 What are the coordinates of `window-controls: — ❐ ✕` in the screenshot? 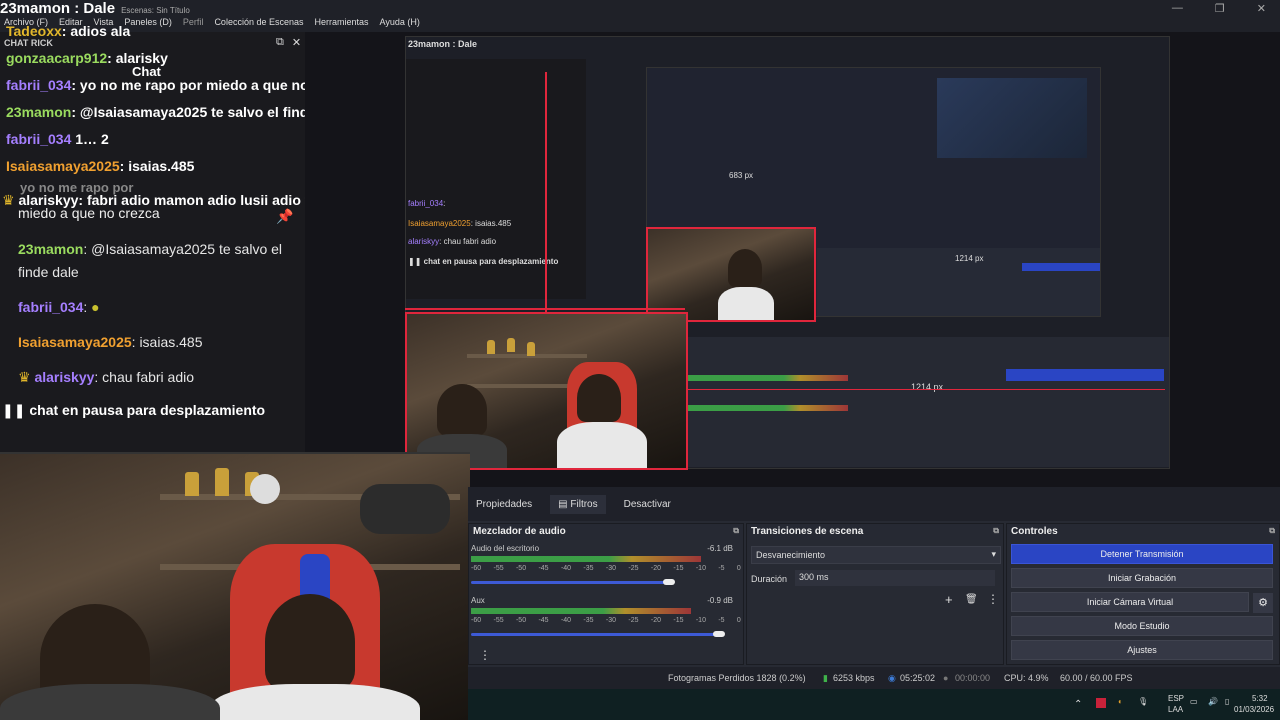 It's located at (1219, 8).